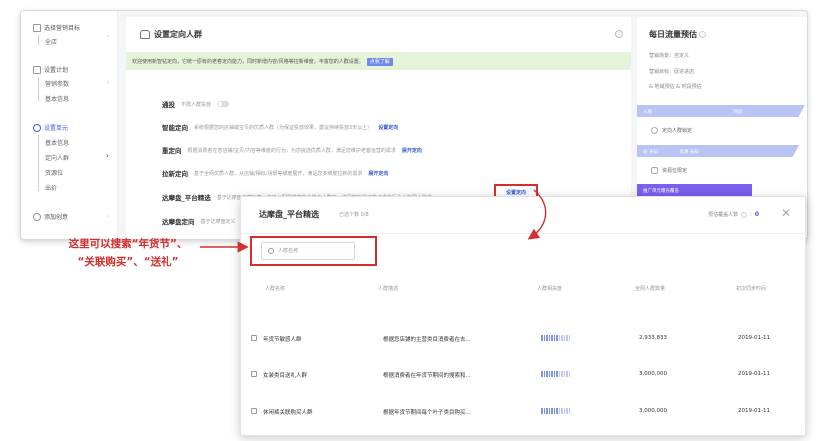  Describe the element at coordinates (50, 69) in the screenshot. I see `sidebar-step-plan: 设置计划` at that location.